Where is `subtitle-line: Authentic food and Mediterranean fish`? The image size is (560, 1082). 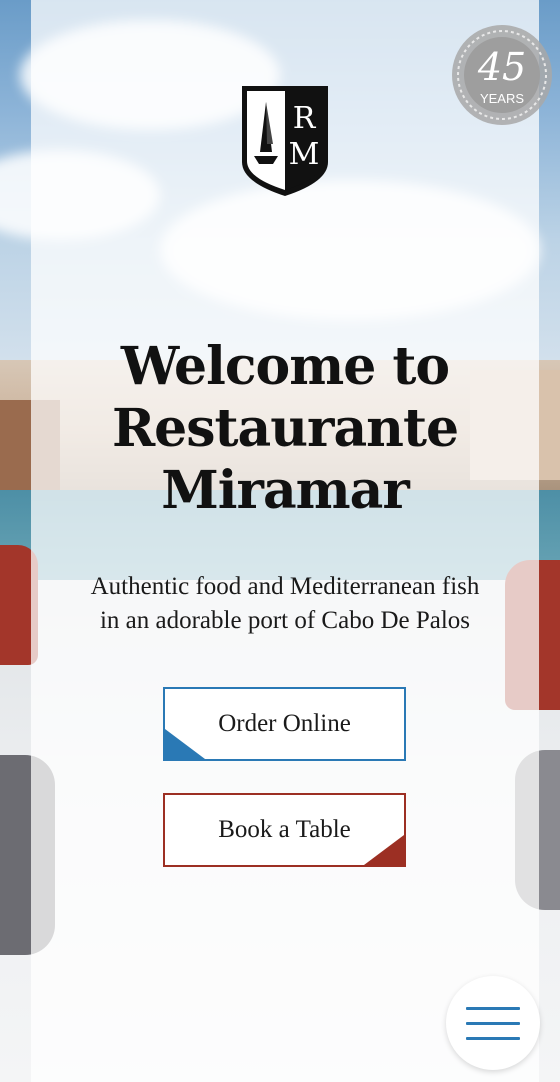
subtitle-line: Authentic food and Mediterranean fish is located at coordinates (285, 586).